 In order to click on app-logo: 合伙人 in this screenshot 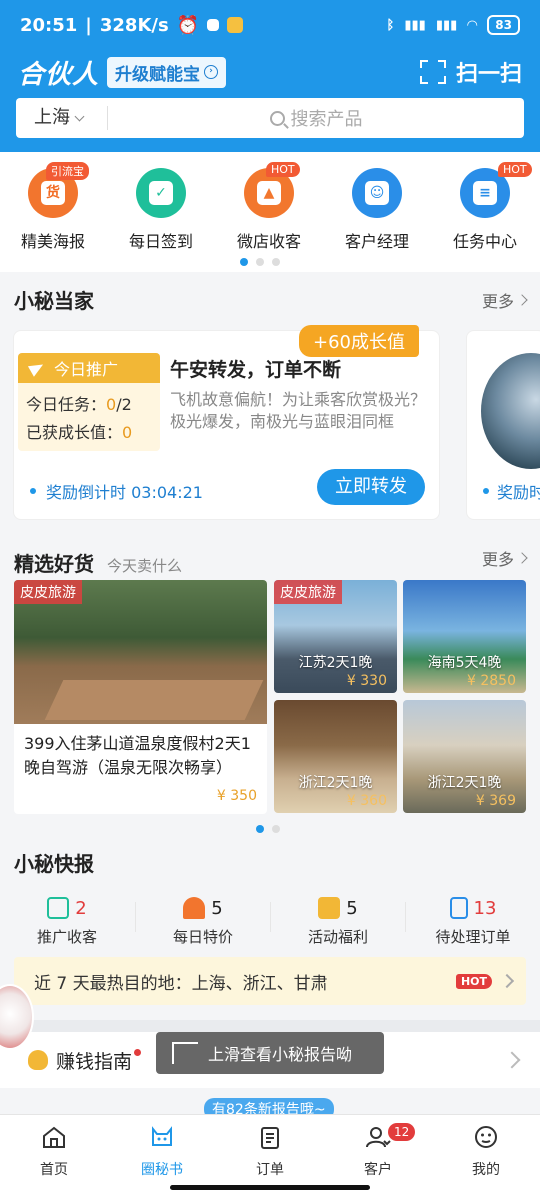, I will do `click(59, 74)`.